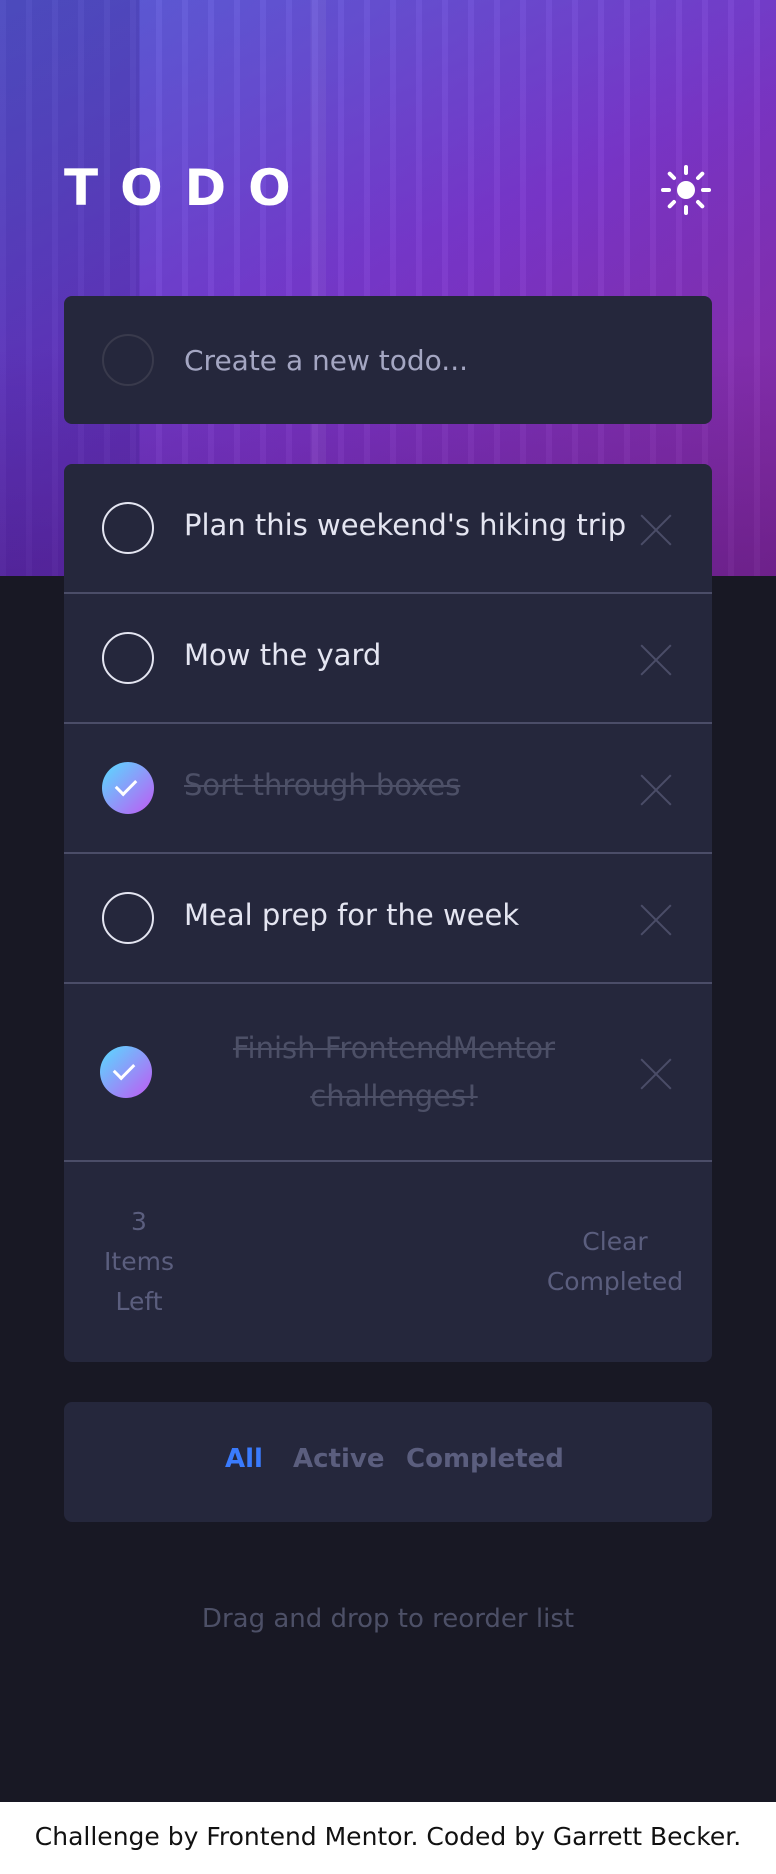  Describe the element at coordinates (244, 1459) in the screenshot. I see `filter-all: All` at that location.